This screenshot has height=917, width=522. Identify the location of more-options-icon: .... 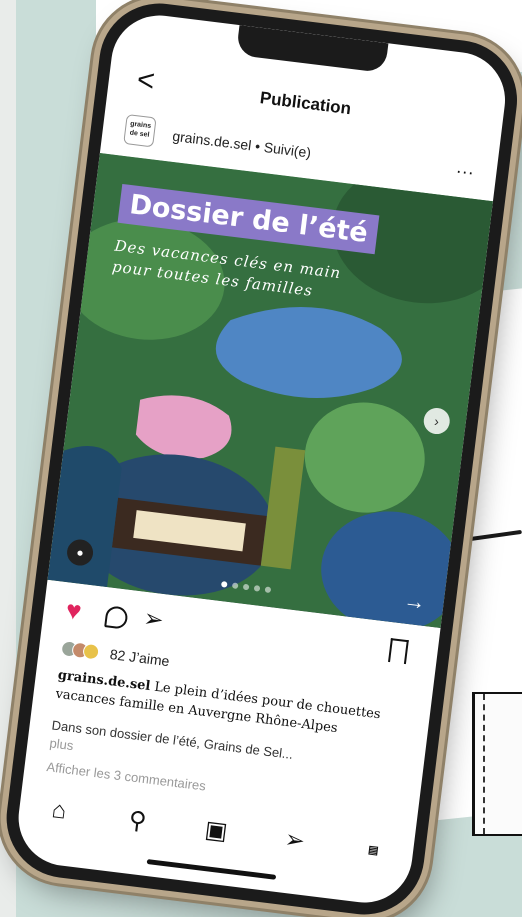
(466, 168).